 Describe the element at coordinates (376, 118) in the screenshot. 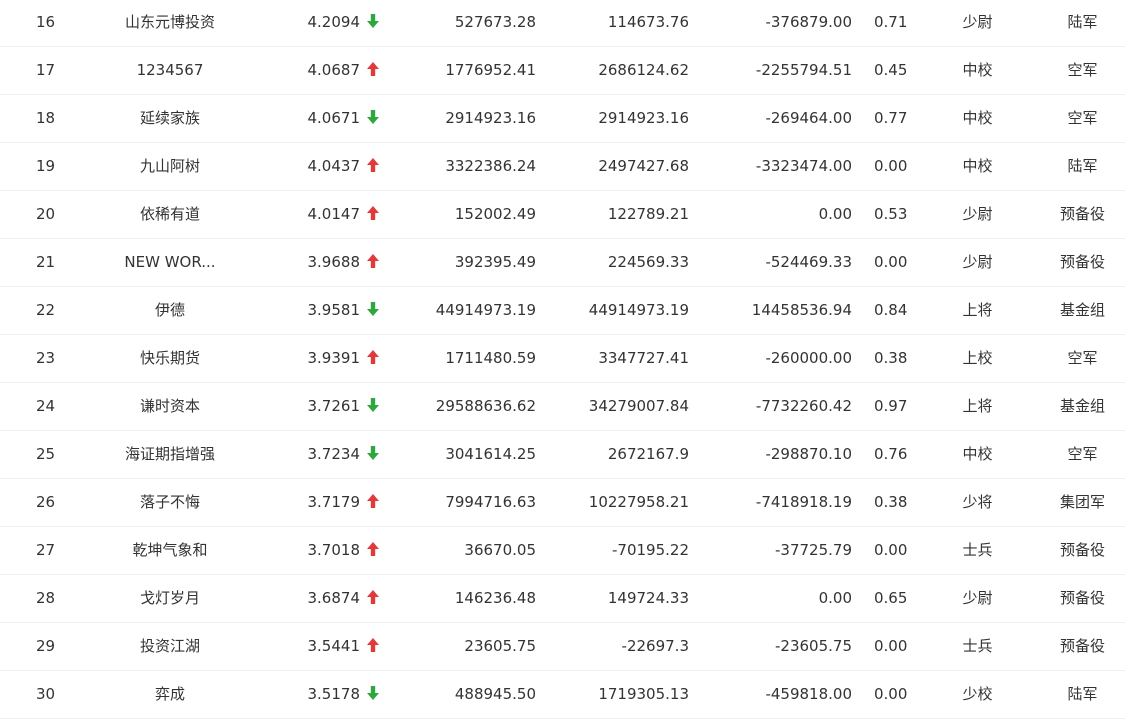

I see `arrow-down-icon` at that location.